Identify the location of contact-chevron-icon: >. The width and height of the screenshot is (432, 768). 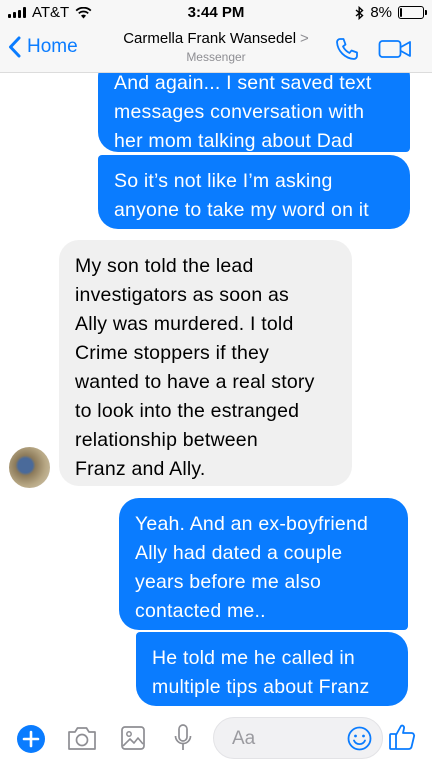
(304, 38).